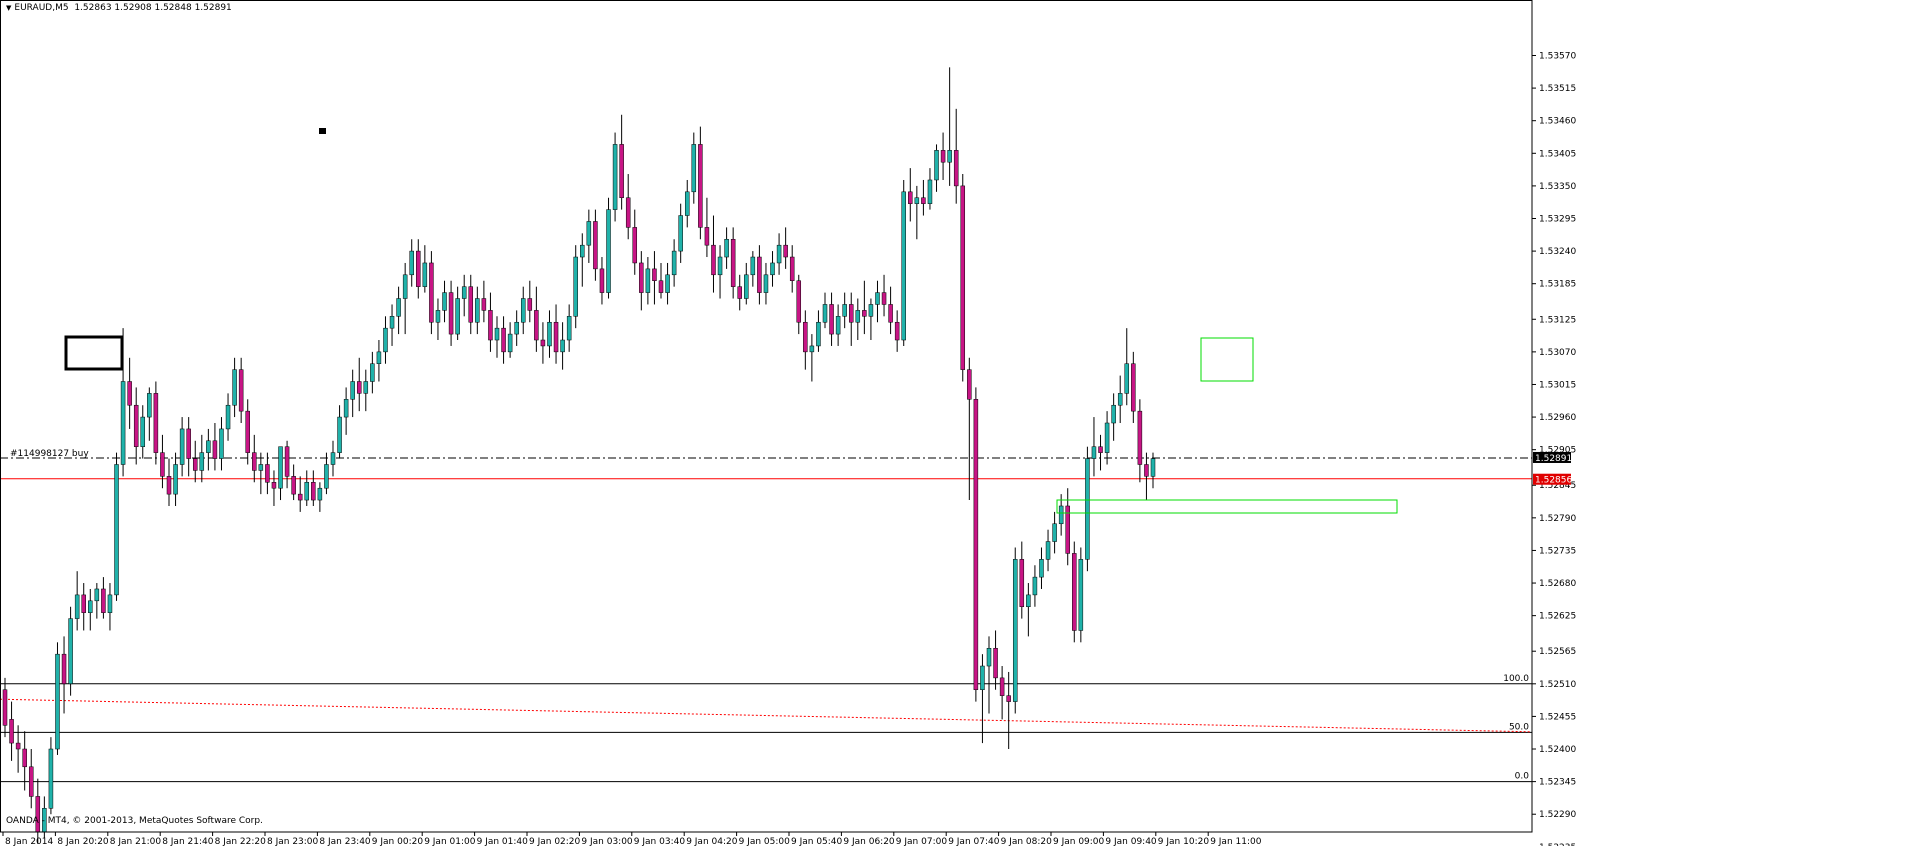  Describe the element at coordinates (1516, 679) in the screenshot. I see `fib-level-label: 100.0` at that location.